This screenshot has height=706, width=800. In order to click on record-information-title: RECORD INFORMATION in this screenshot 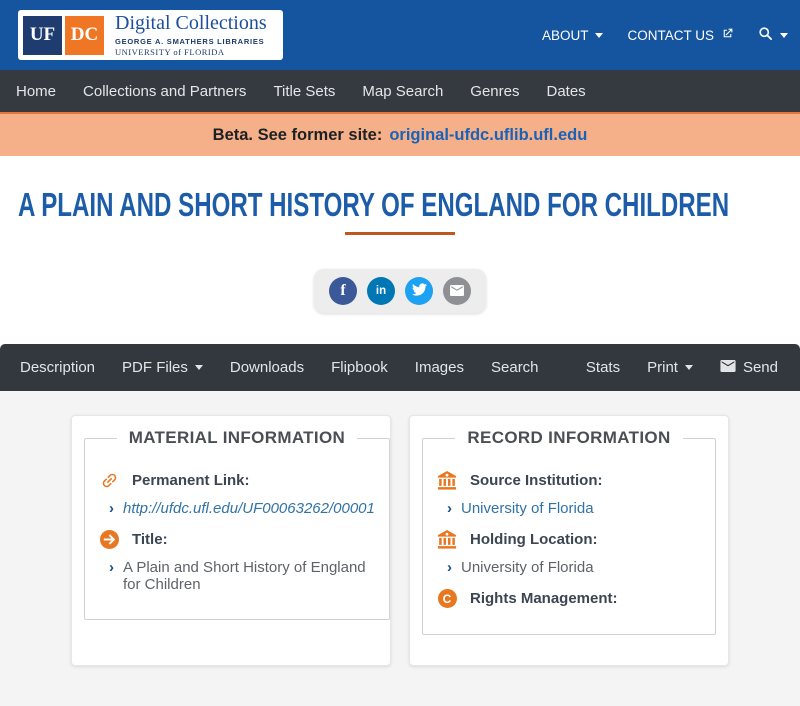, I will do `click(569, 437)`.